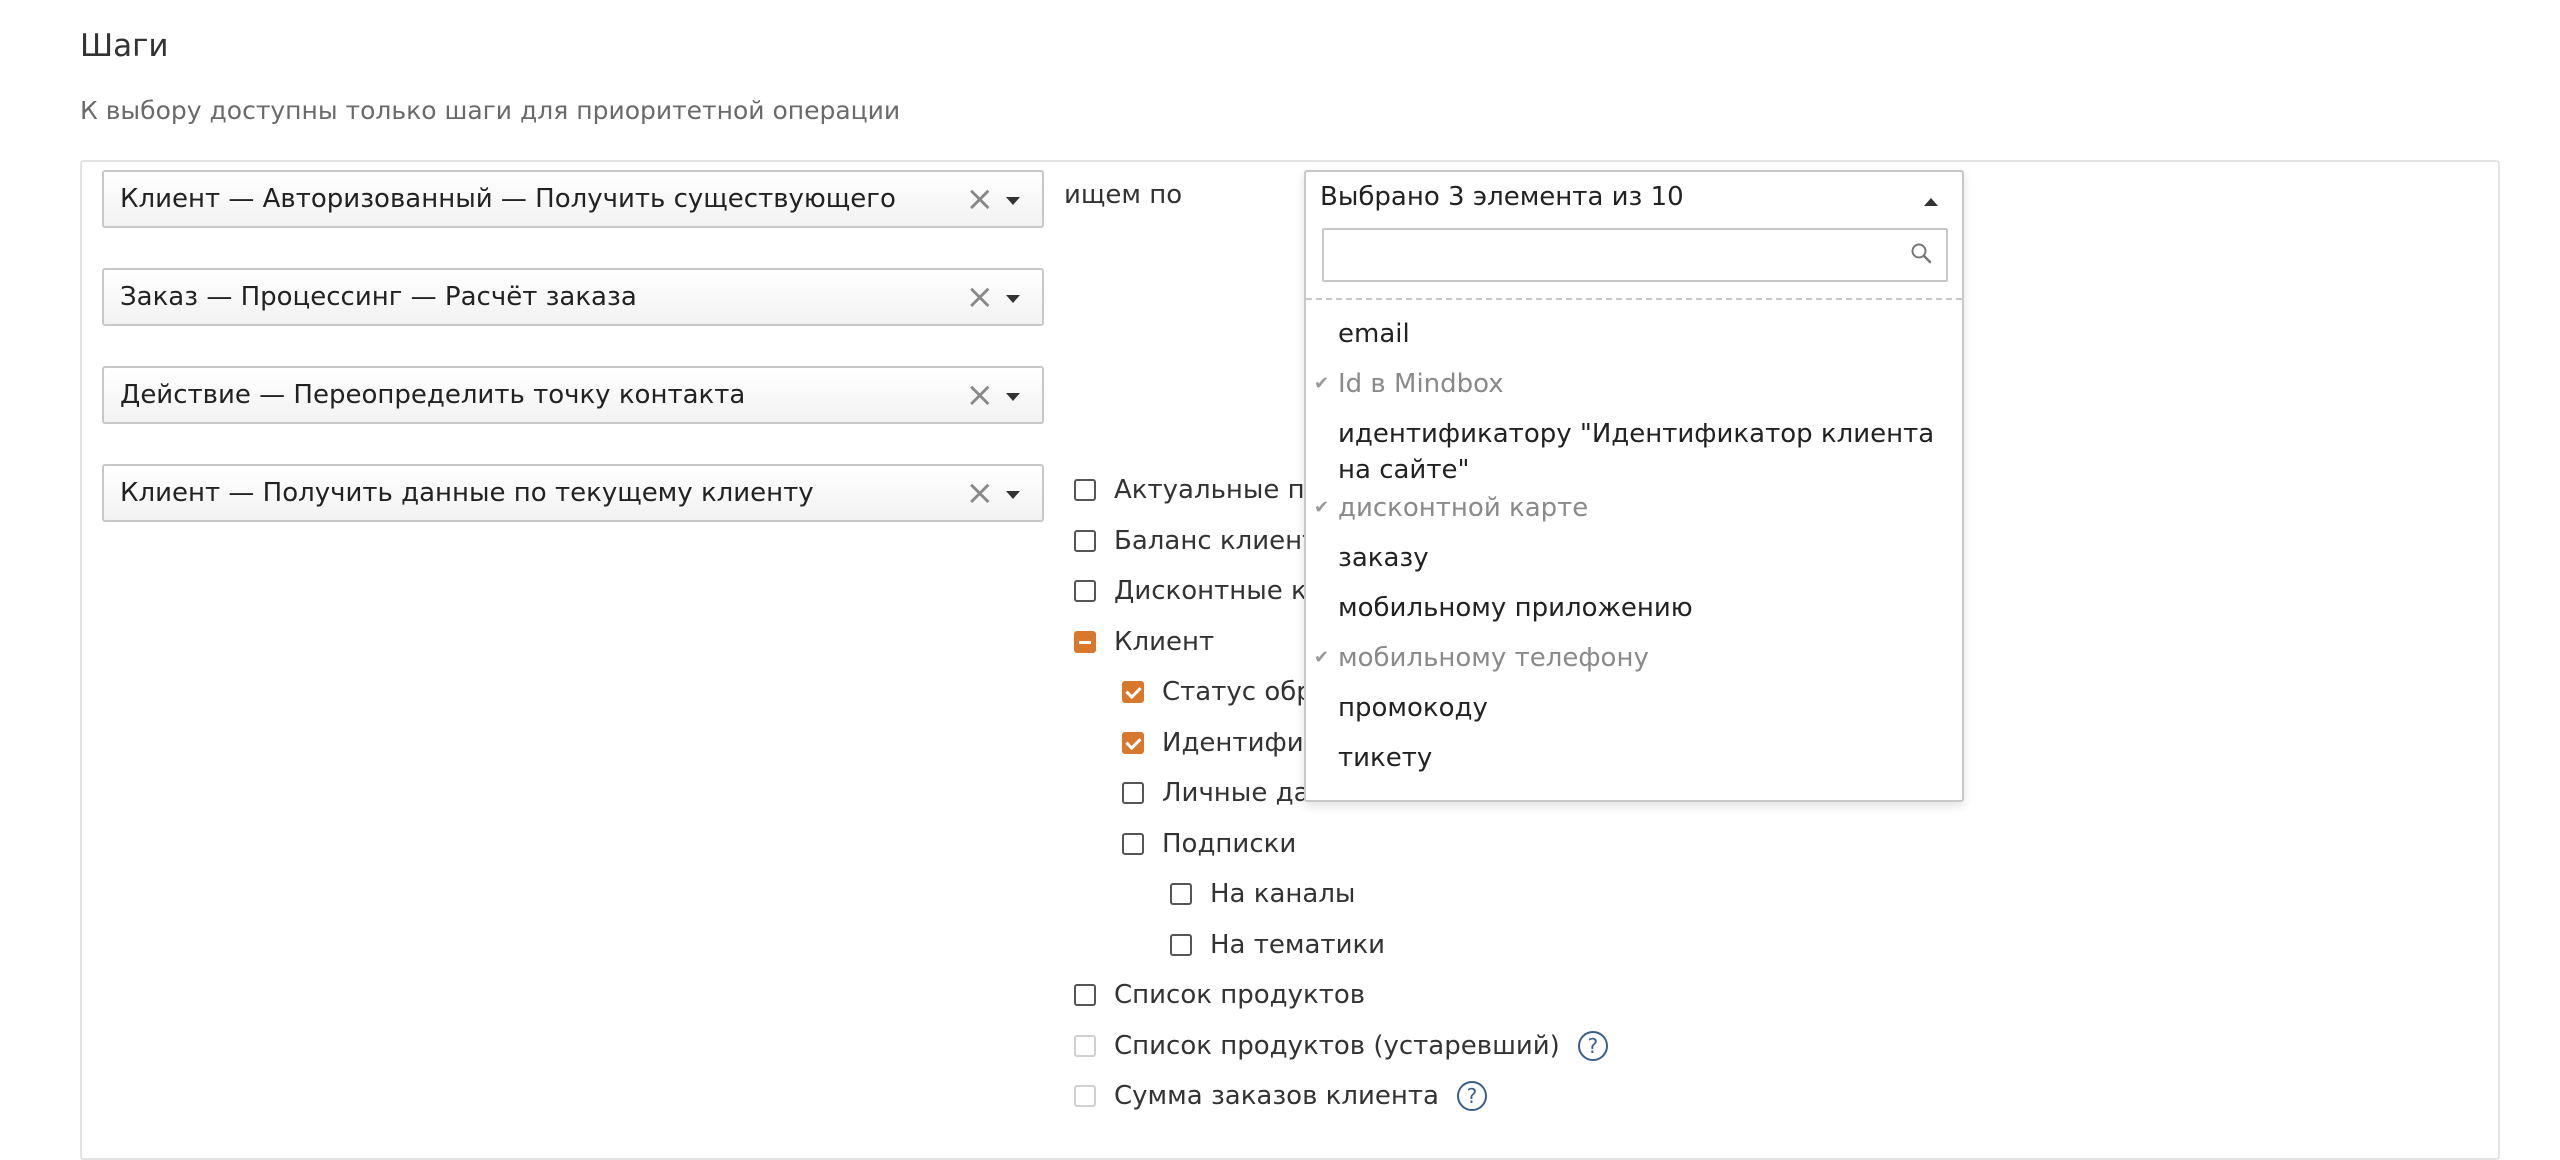  I want to click on tree-item: Подписки, so click(1209, 844).